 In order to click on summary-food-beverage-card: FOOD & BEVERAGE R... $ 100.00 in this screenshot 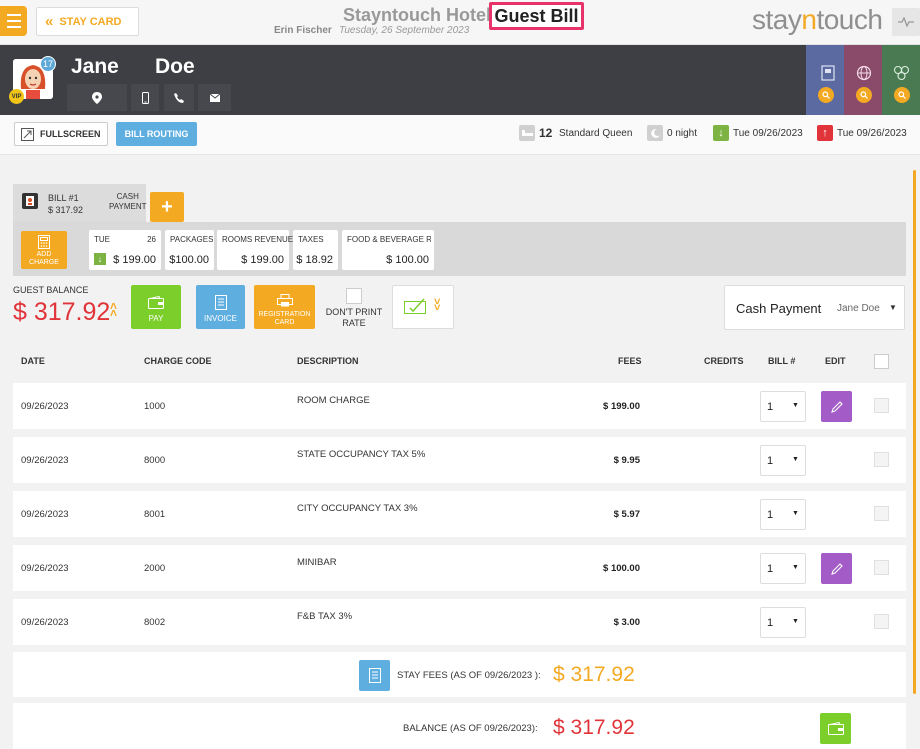, I will do `click(388, 250)`.